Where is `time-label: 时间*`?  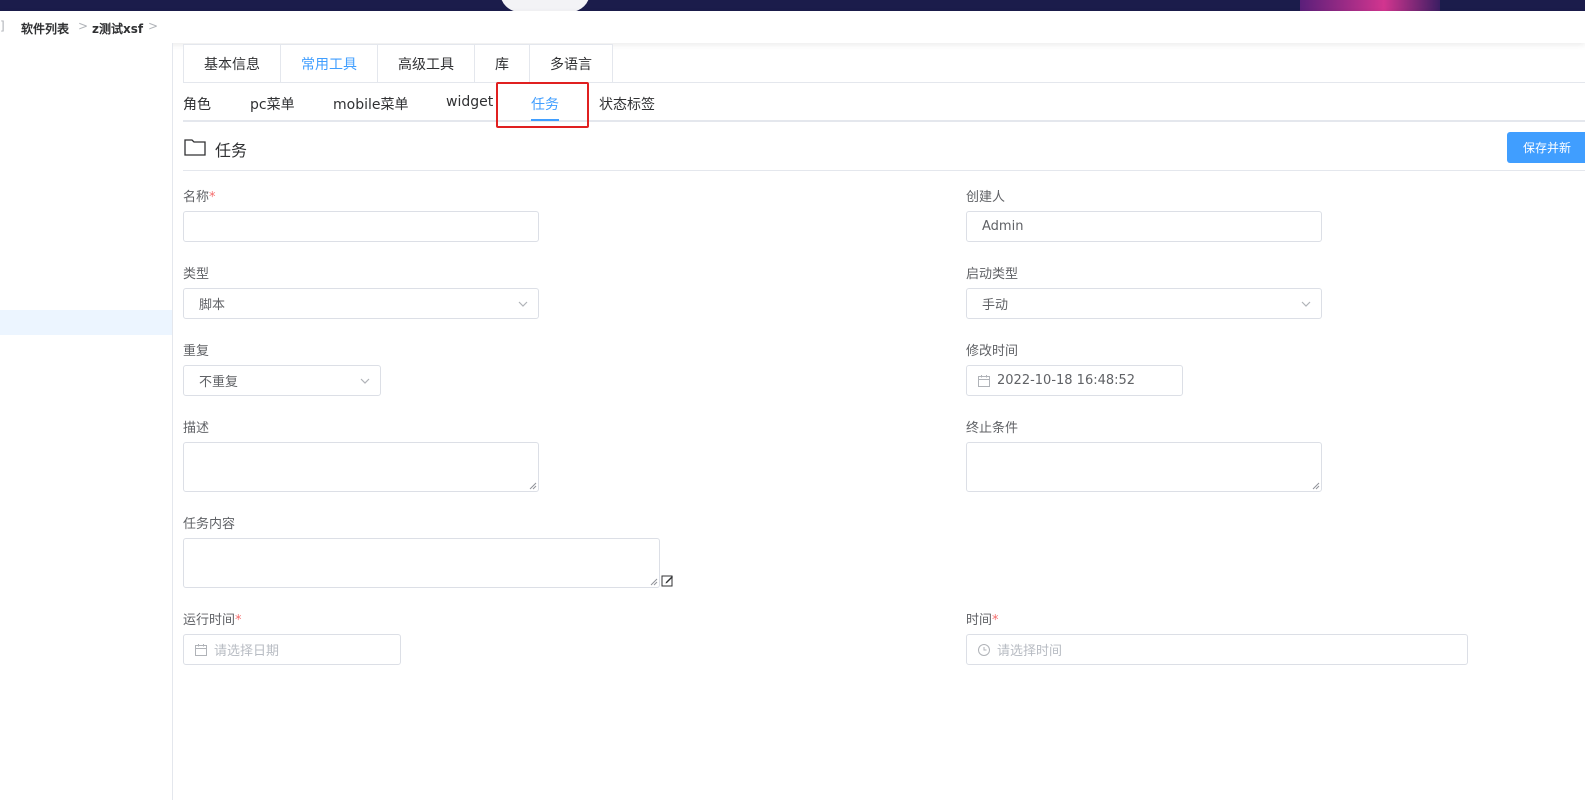
time-label: 时间* is located at coordinates (982, 618).